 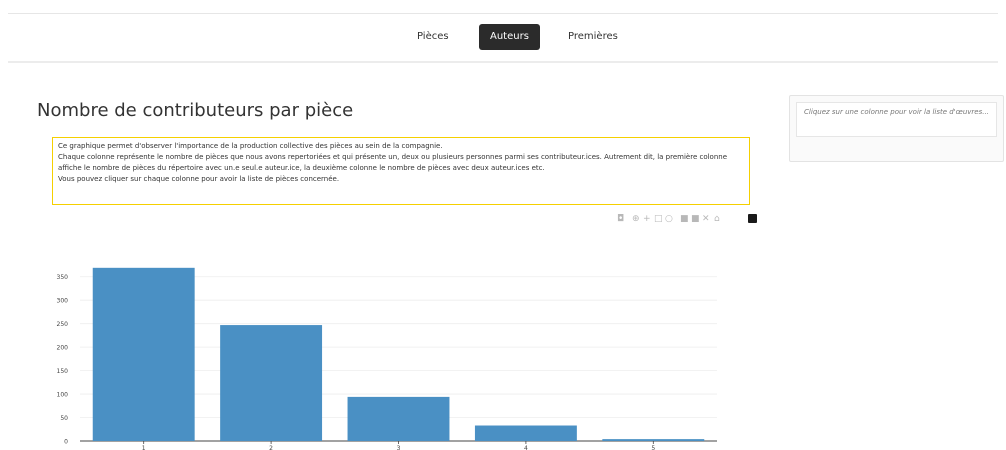 What do you see at coordinates (653, 447) in the screenshot?
I see `x-tick-label: 5` at bounding box center [653, 447].